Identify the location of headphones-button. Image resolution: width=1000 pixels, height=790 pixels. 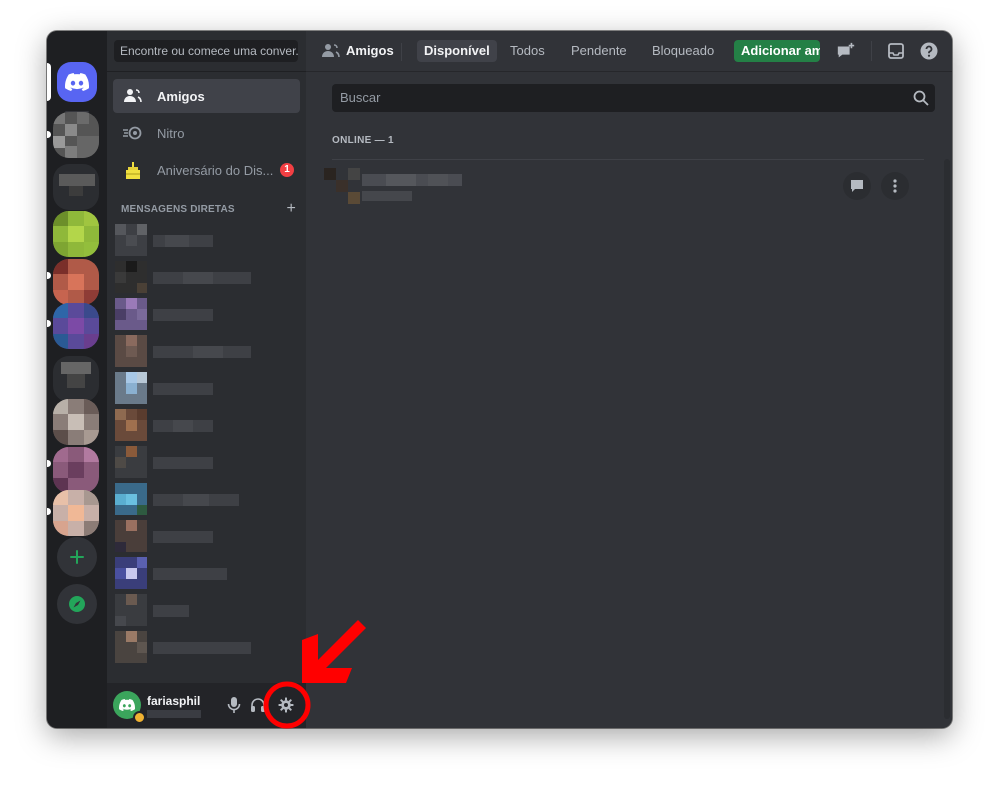
(258, 705).